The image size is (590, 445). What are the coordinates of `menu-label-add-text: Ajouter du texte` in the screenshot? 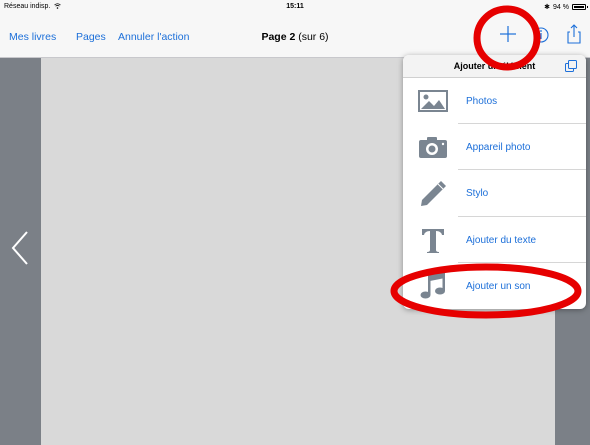 It's located at (501, 240).